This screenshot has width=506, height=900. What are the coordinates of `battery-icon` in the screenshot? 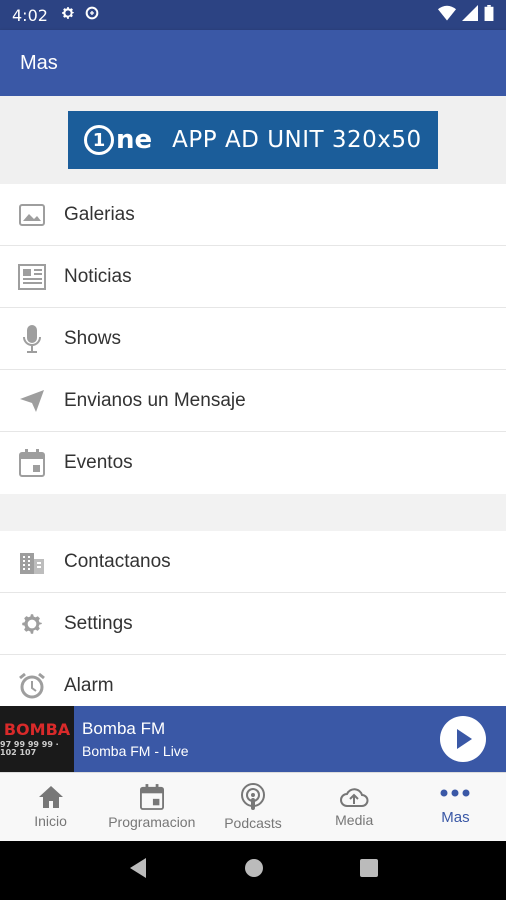 It's located at (489, 15).